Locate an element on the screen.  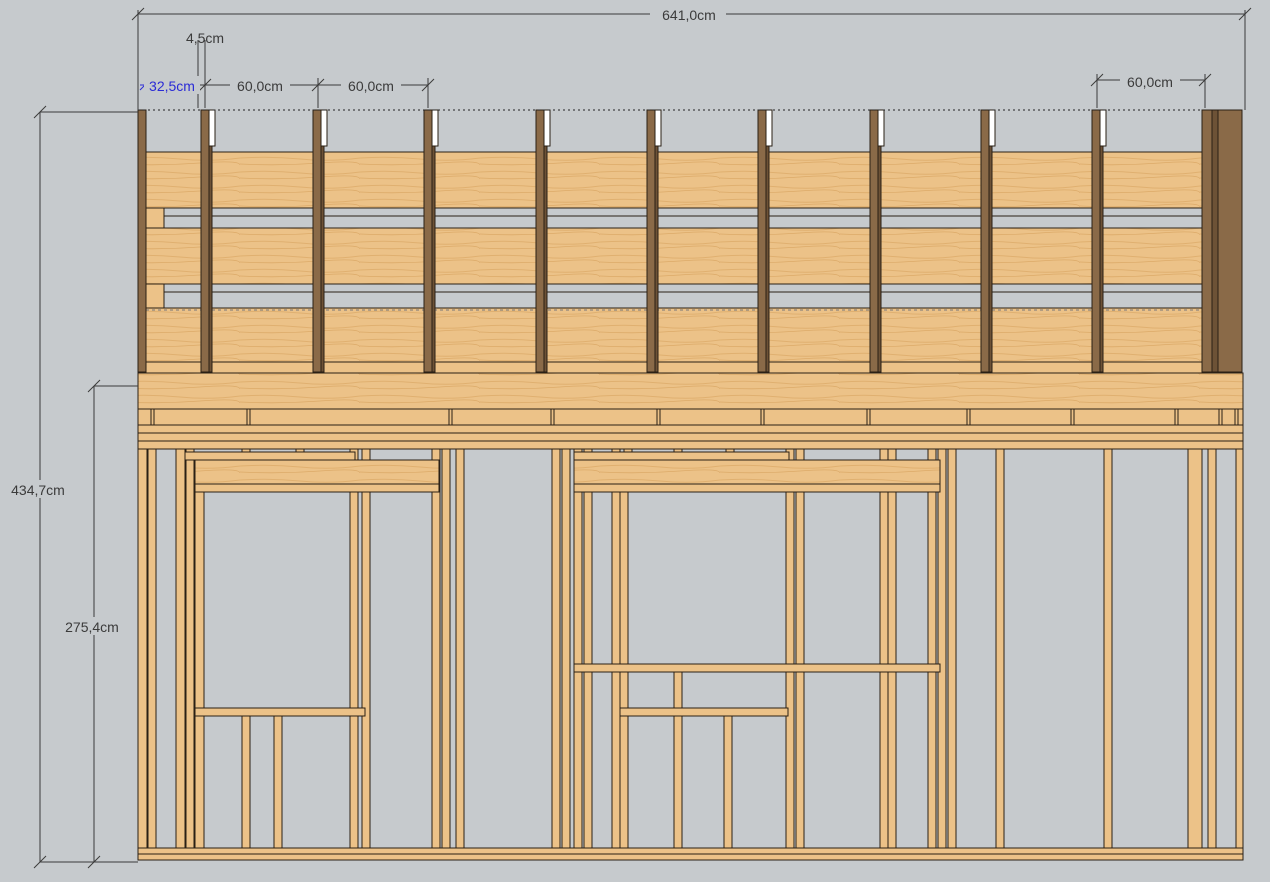
end-post is located at coordinates (1222, 241).